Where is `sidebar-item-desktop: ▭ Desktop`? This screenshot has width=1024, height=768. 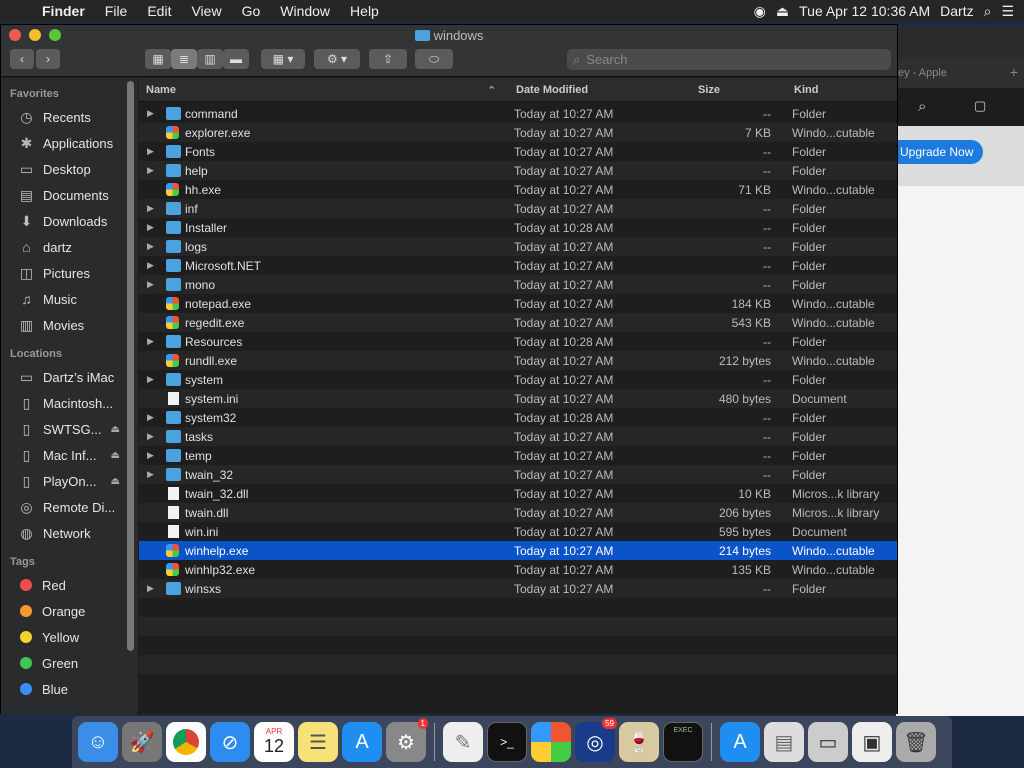
sidebar-item-desktop: ▭ Desktop is located at coordinates (69, 169).